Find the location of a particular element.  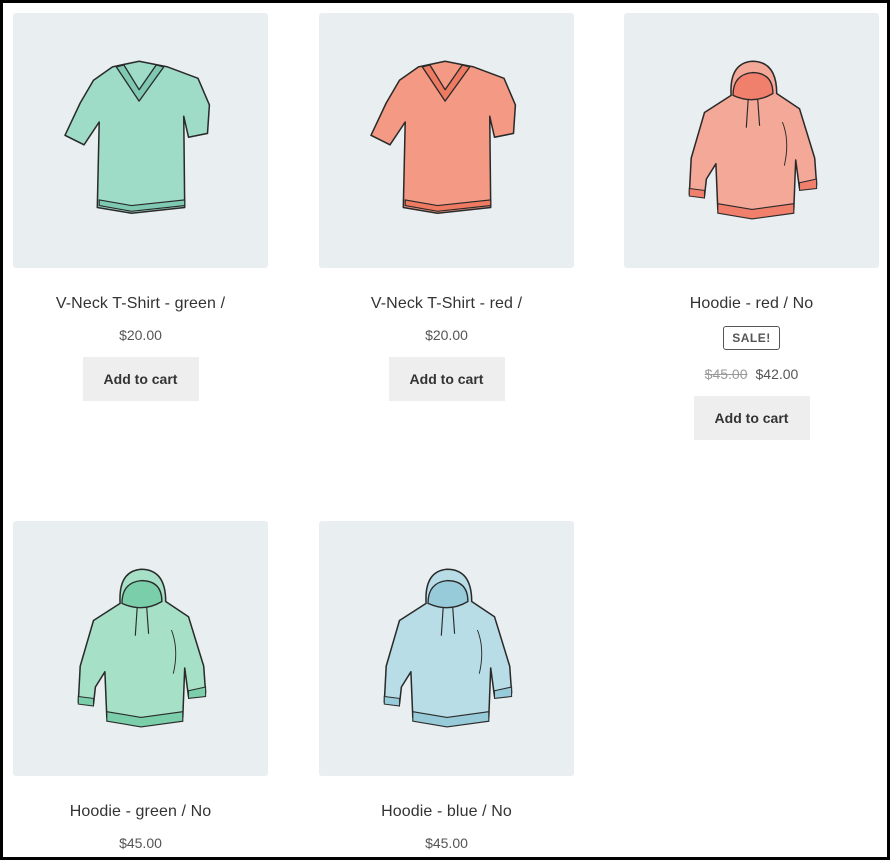

product-title: V-Neck T-Shirt - red / is located at coordinates (446, 304).